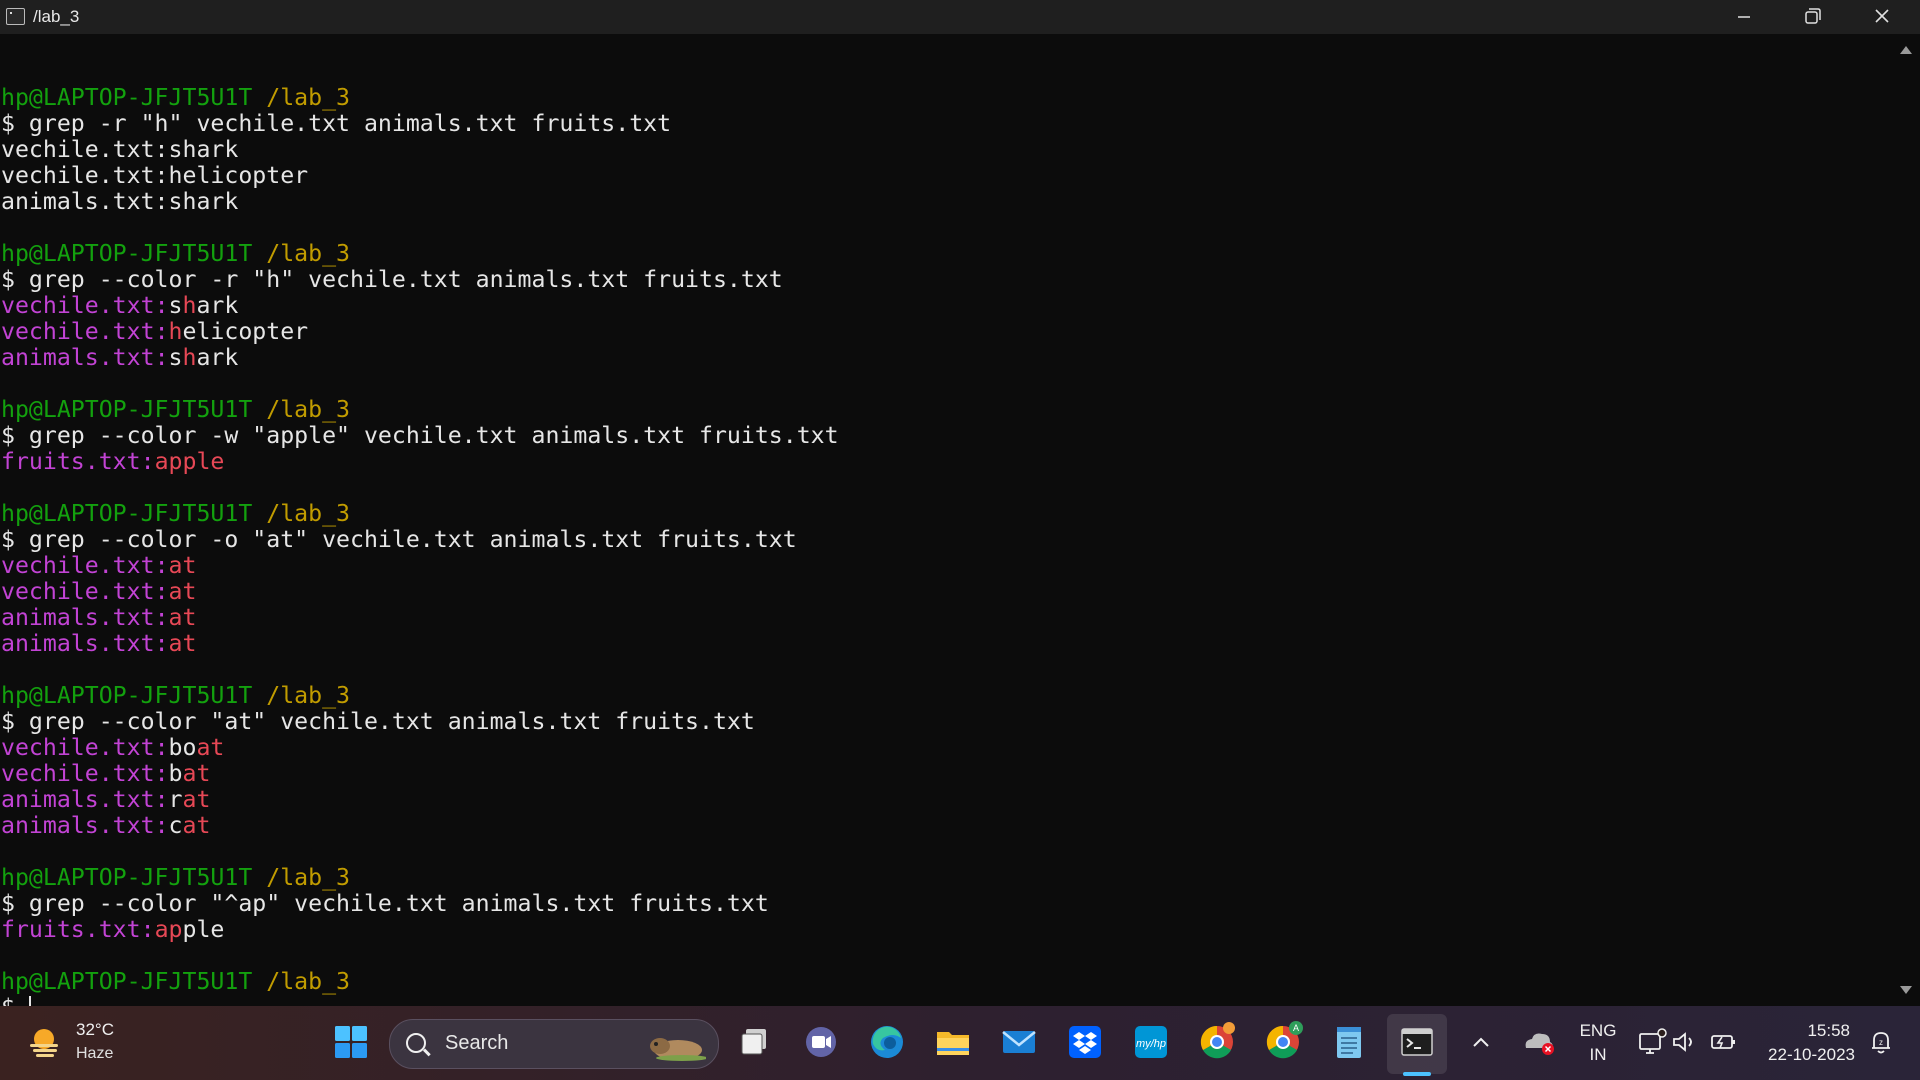  Describe the element at coordinates (420, 150) in the screenshot. I see `terminal-line: vechile.txt:shark` at that location.